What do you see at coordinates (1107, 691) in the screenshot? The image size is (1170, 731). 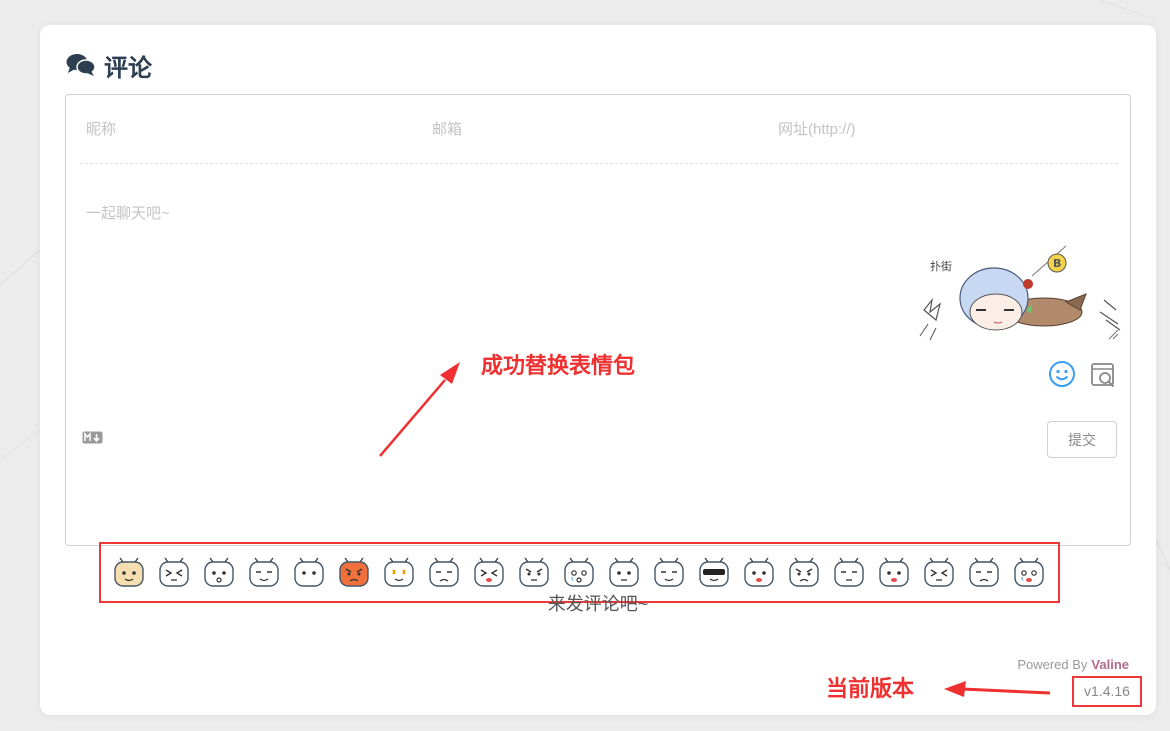 I see `version-label: v1.4.16` at bounding box center [1107, 691].